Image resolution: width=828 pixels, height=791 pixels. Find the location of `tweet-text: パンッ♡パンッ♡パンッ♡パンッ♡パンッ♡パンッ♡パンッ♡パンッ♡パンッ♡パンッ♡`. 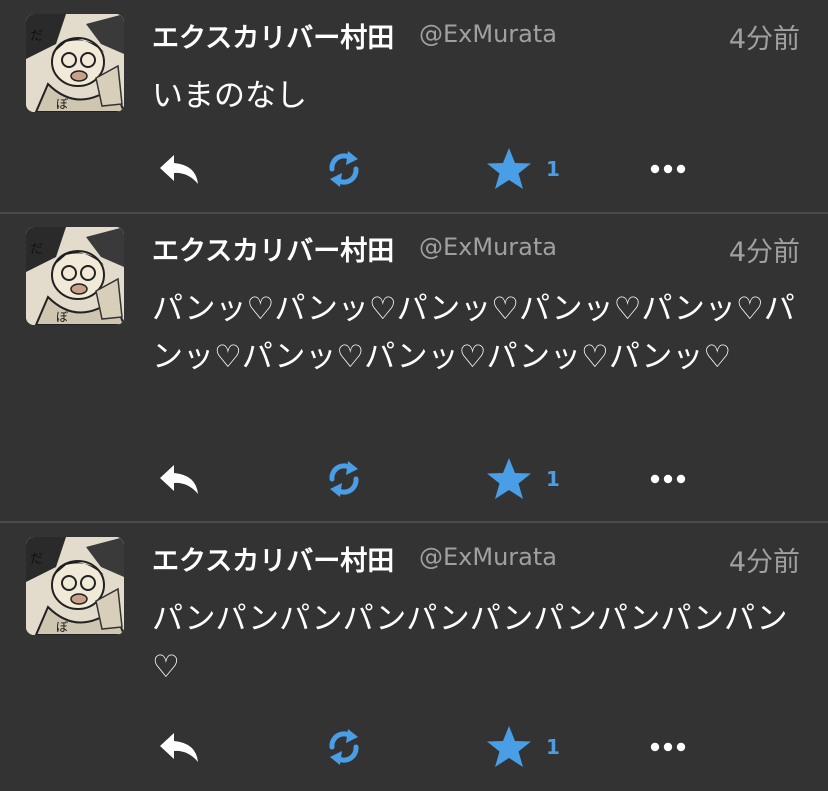

tweet-text: パンッ♡パンッ♡パンッ♡パンッ♡パンッ♡パンッ♡パンッ♡パンッ♡パンッ♡パンッ♡ is located at coordinates (473, 333).